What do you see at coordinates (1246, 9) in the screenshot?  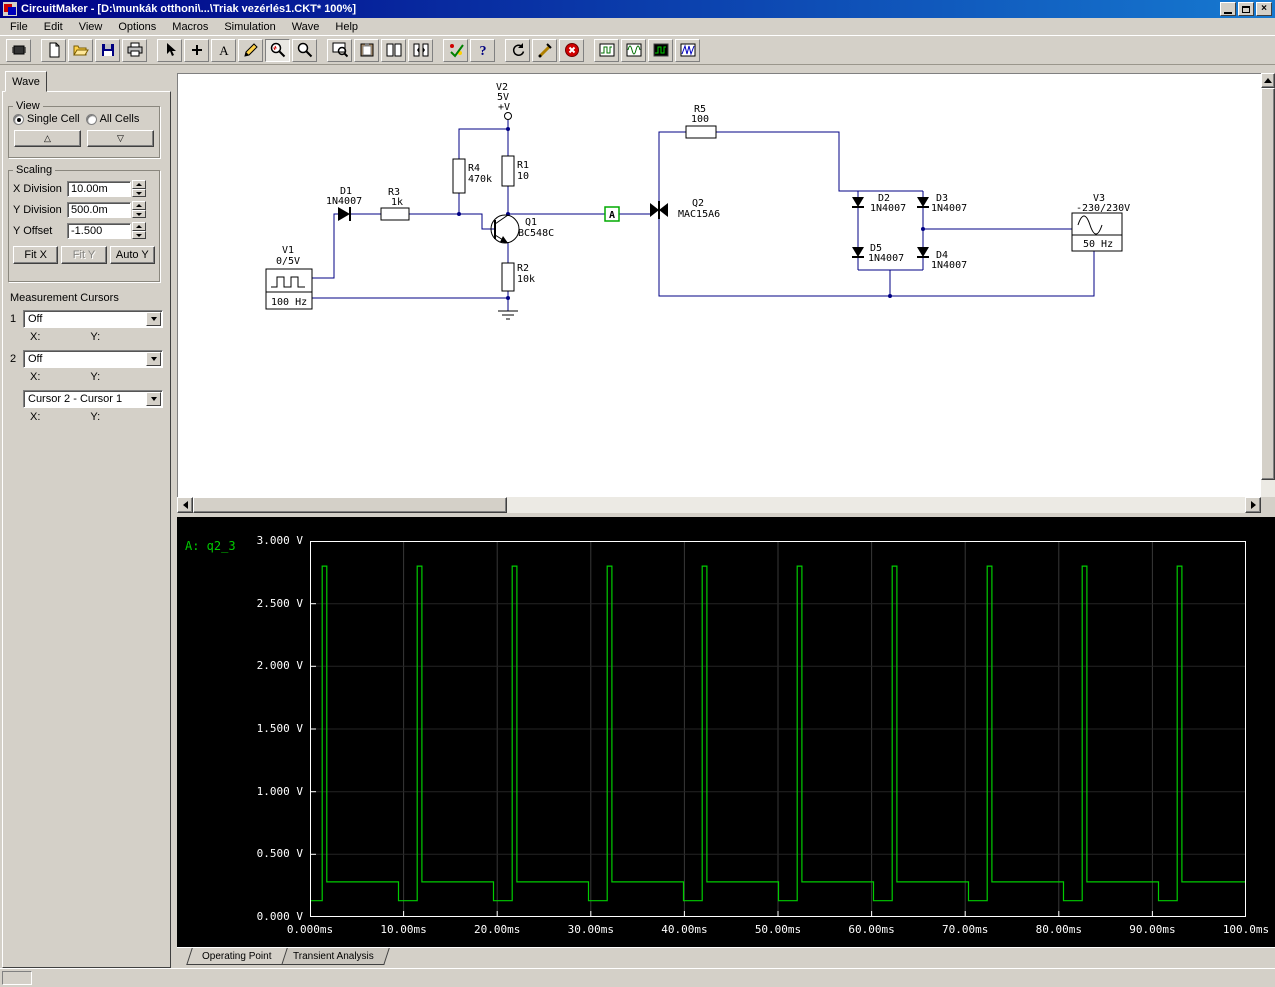 I see `restore-button` at bounding box center [1246, 9].